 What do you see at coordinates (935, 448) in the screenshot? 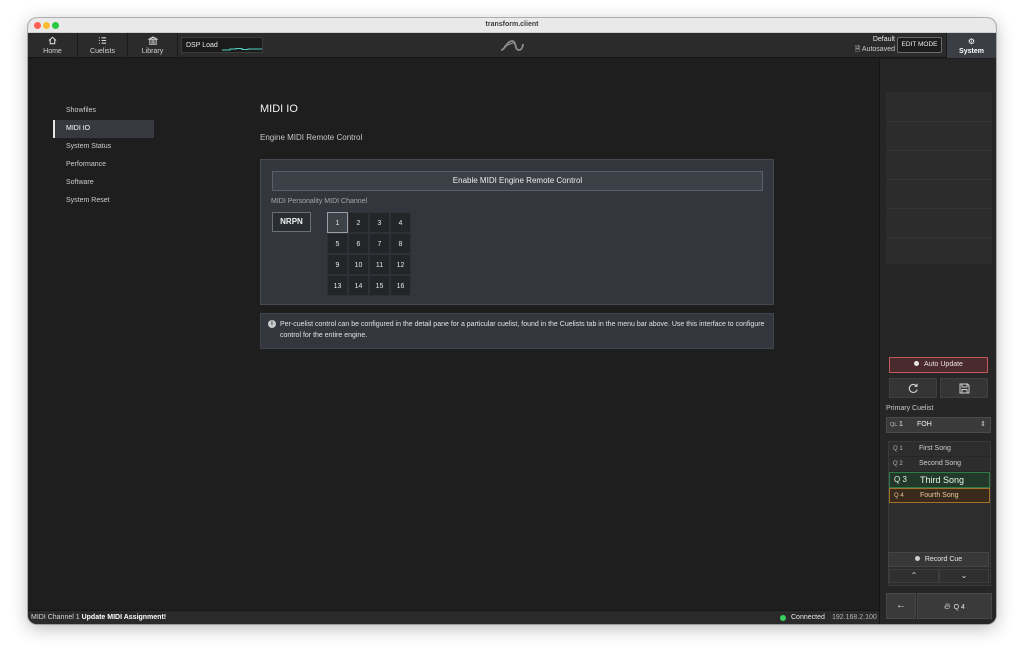
I see `cue-name: First Song` at bounding box center [935, 448].